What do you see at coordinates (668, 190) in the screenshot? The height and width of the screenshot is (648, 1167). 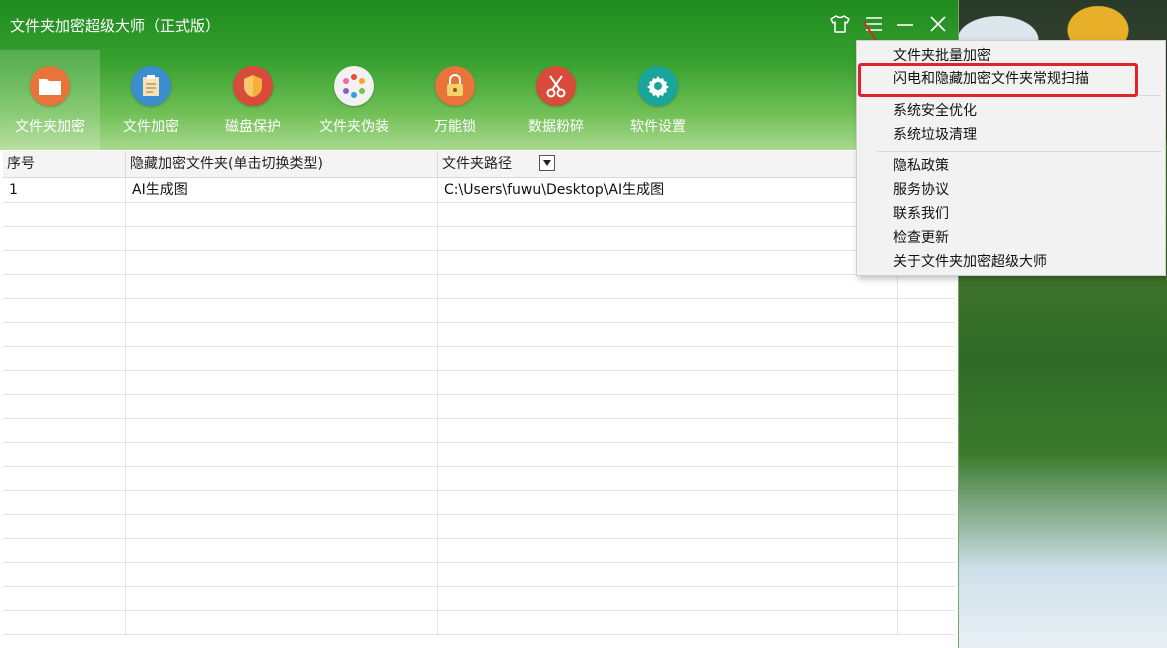 I see `table-cell: C:\Users\fuwu\Desktop\AI生成图` at bounding box center [668, 190].